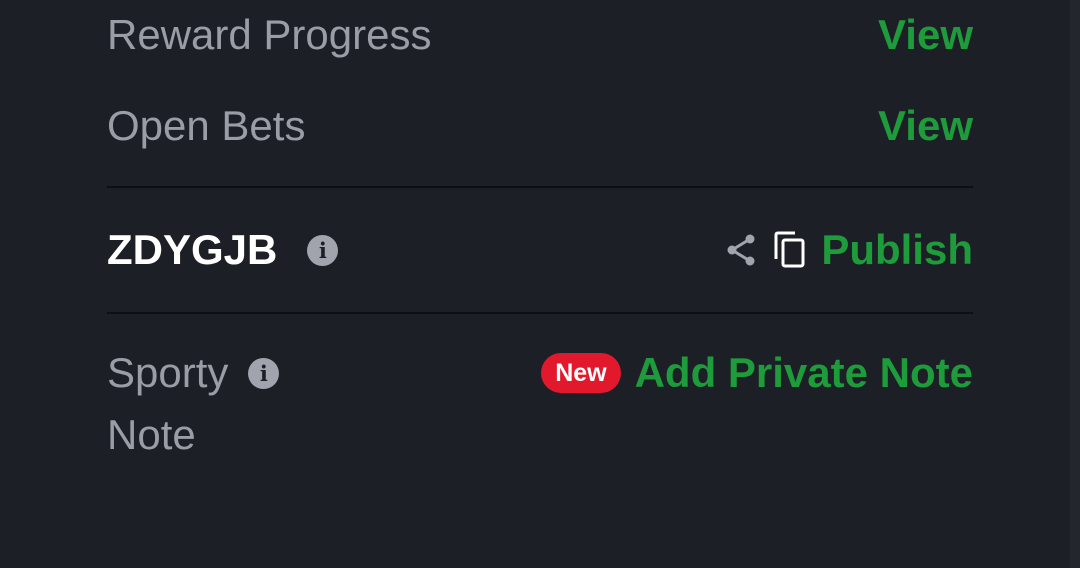 This screenshot has height=568, width=1080. What do you see at coordinates (168, 372) in the screenshot?
I see `sporty-note-label-line1: Sporty` at bounding box center [168, 372].